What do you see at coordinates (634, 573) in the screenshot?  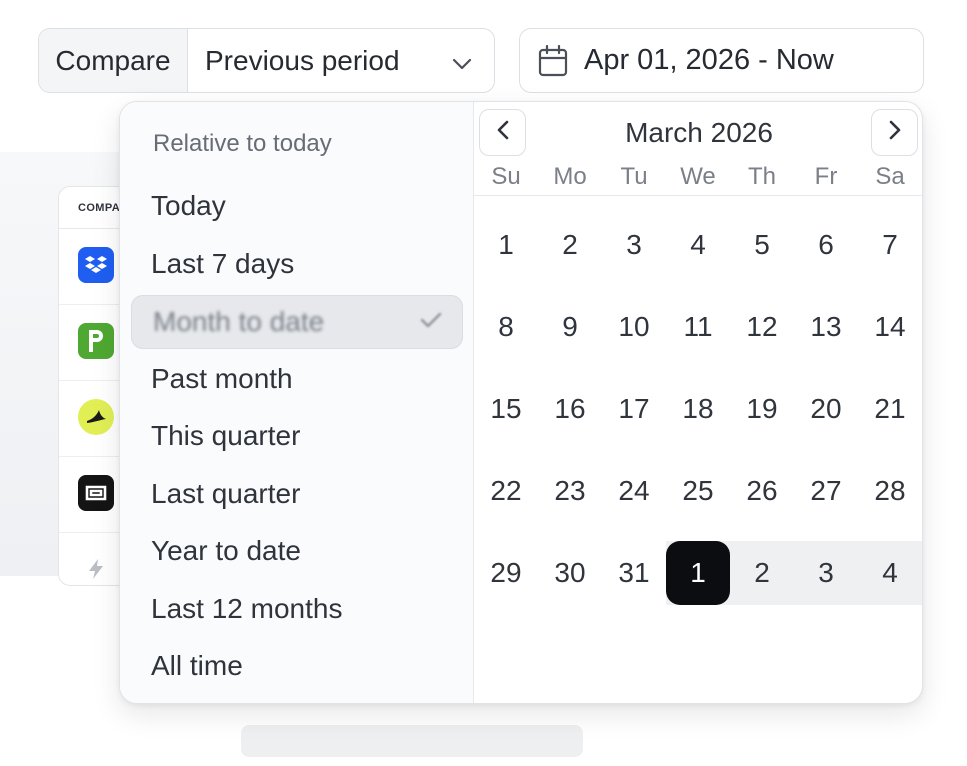 I see `calendar-day: 31` at bounding box center [634, 573].